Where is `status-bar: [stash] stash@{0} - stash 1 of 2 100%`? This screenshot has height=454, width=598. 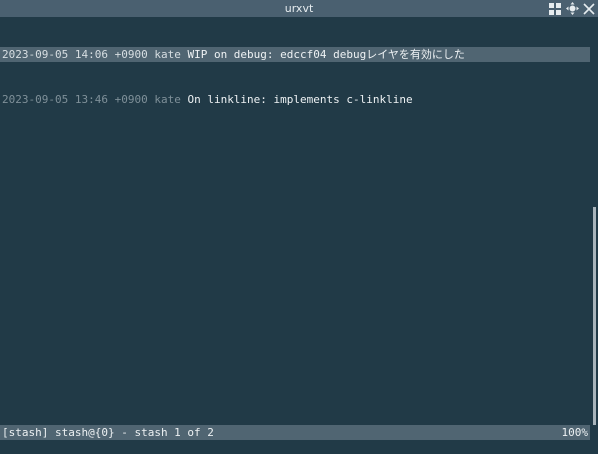 status-bar: [stash] stash@{0} - stash 1 of 2 100% is located at coordinates (295, 432).